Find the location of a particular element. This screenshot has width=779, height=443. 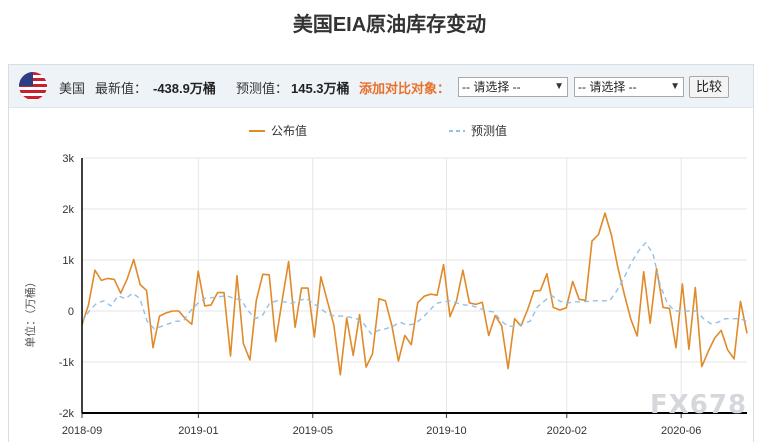

x-tick-label: 2018-09 is located at coordinates (82, 431).